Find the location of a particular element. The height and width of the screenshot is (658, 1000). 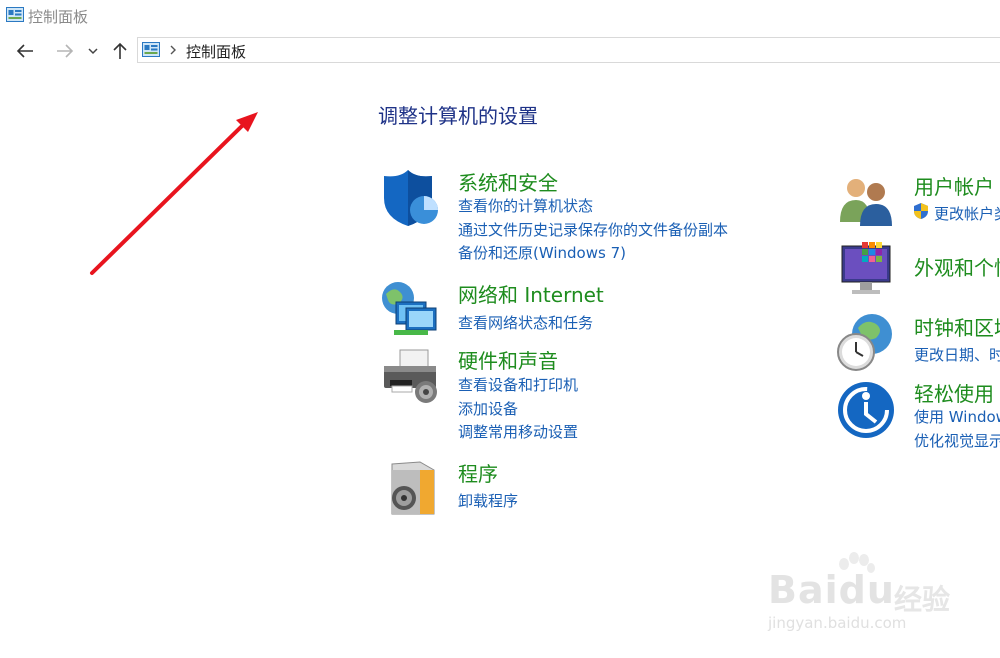

clock-globe-icon is located at coordinates (864, 342).